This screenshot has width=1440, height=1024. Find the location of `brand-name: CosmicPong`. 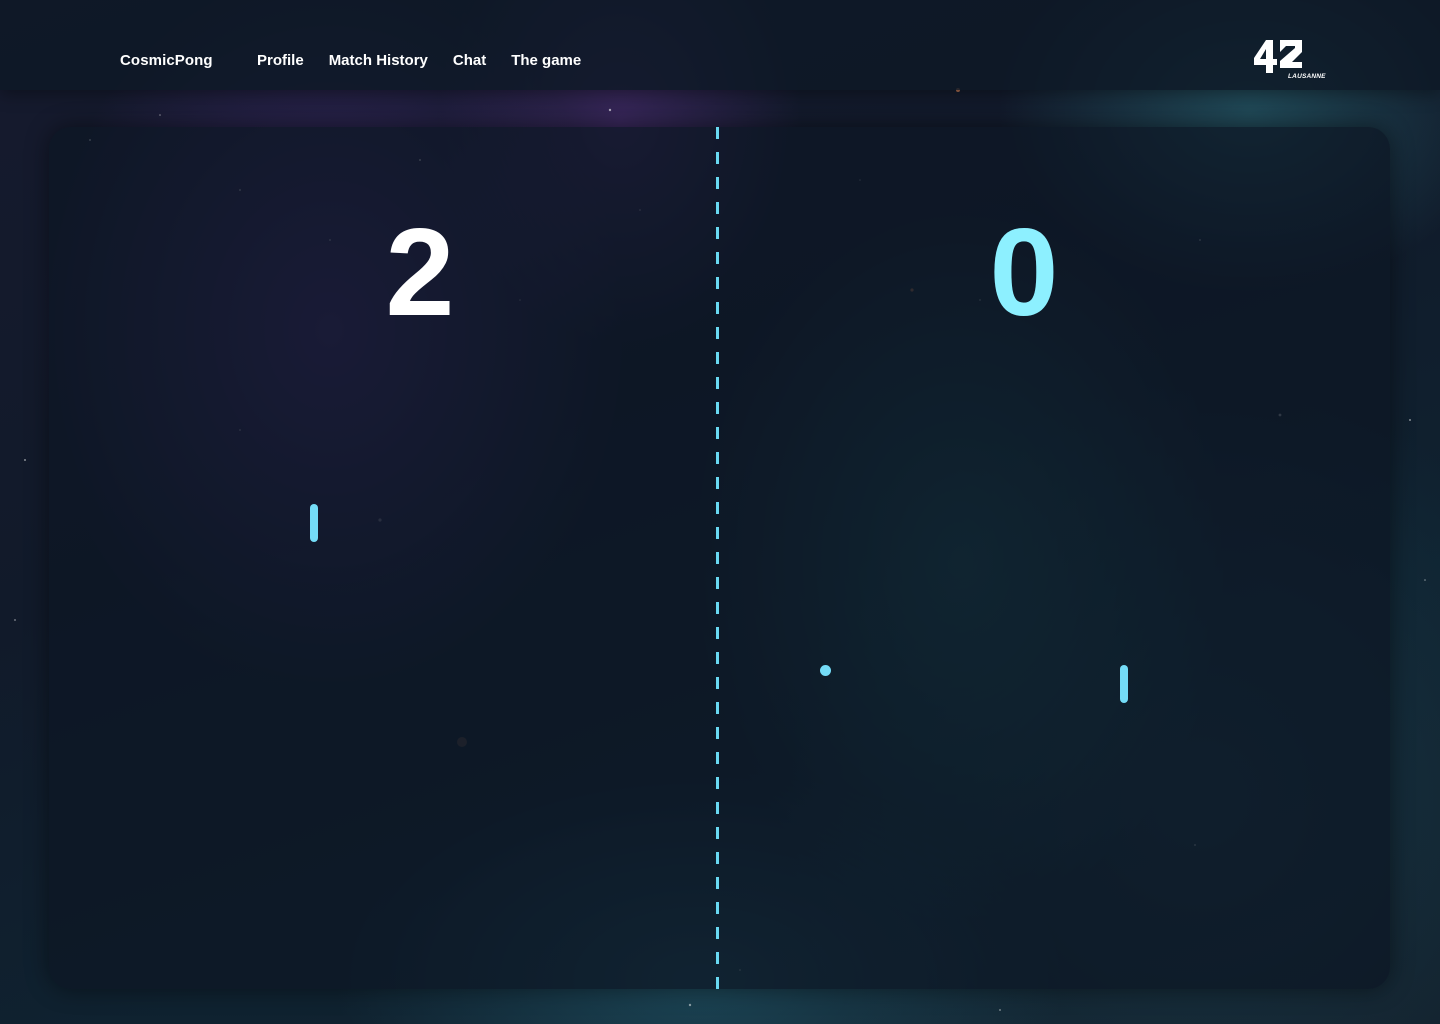

brand-name: CosmicPong is located at coordinates (166, 60).